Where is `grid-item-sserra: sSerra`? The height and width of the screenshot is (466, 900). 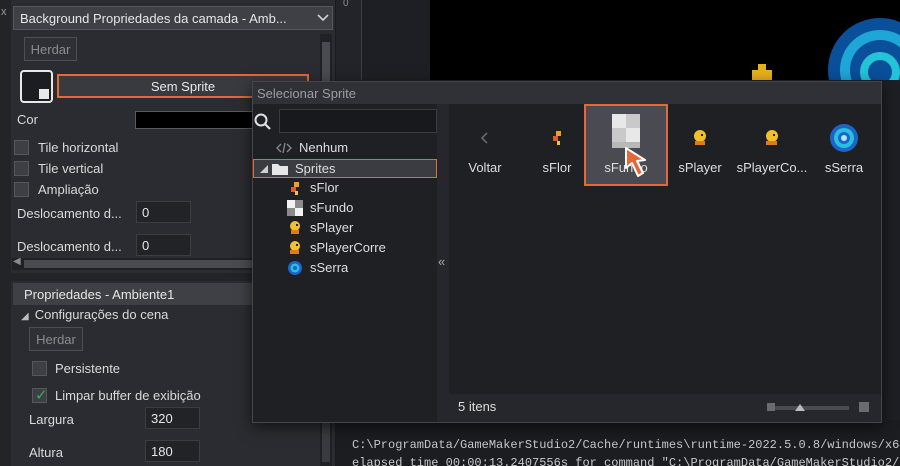 grid-item-sserra: sSerra is located at coordinates (844, 145).